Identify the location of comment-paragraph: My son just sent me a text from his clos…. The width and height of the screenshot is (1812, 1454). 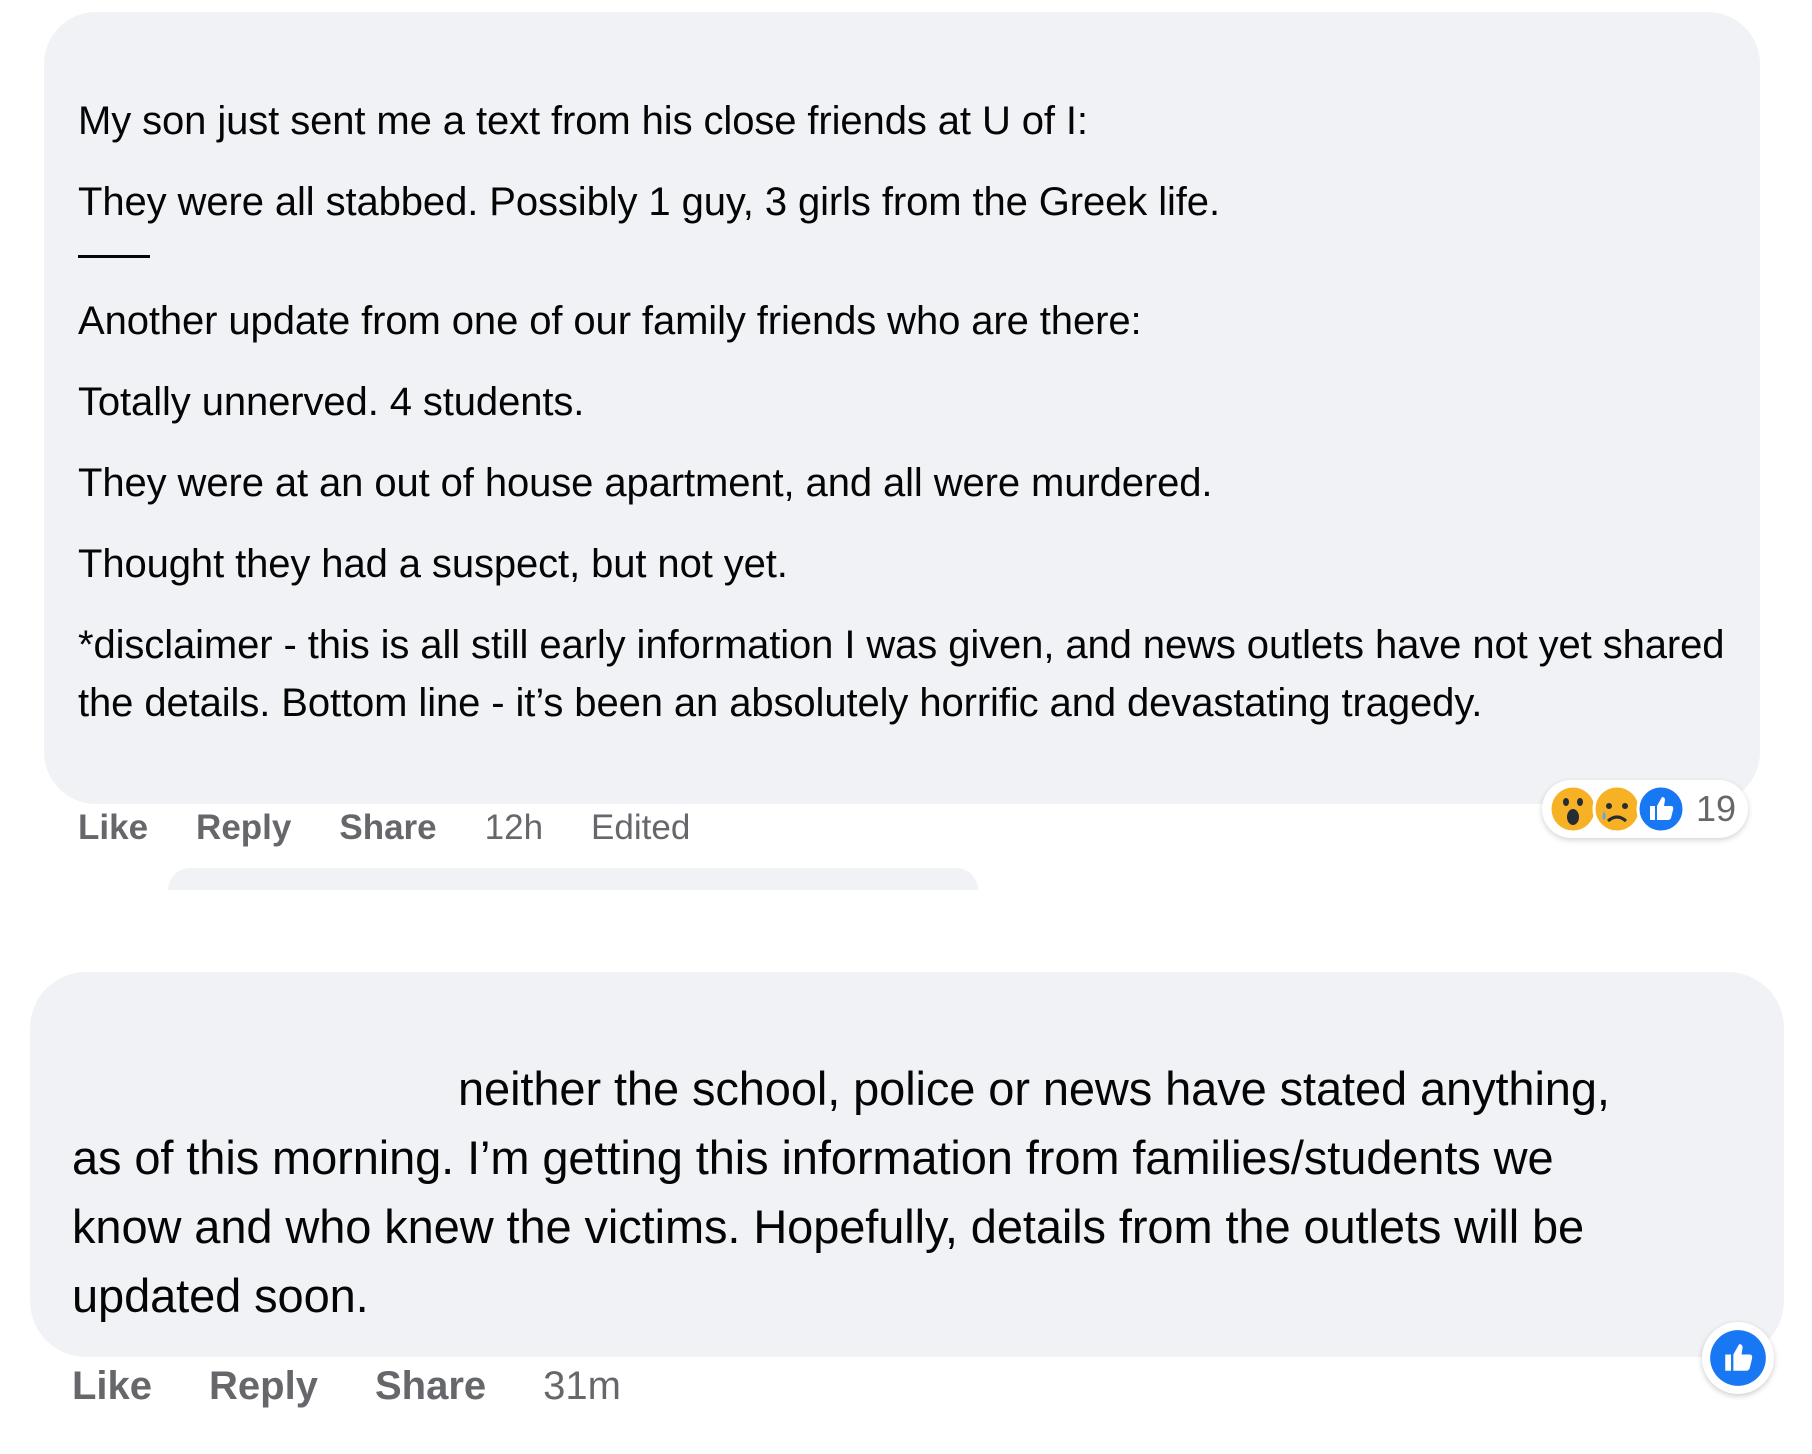
(583, 121).